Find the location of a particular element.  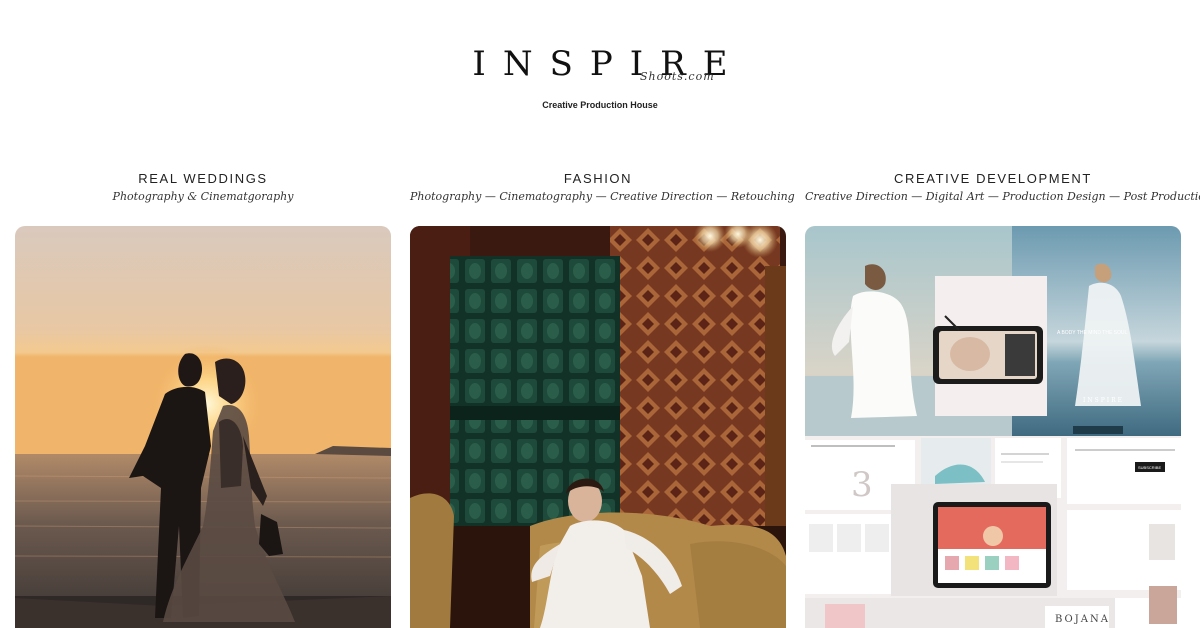

collage-subscribe-button: SUBSCRIBE is located at coordinates (1149, 467).